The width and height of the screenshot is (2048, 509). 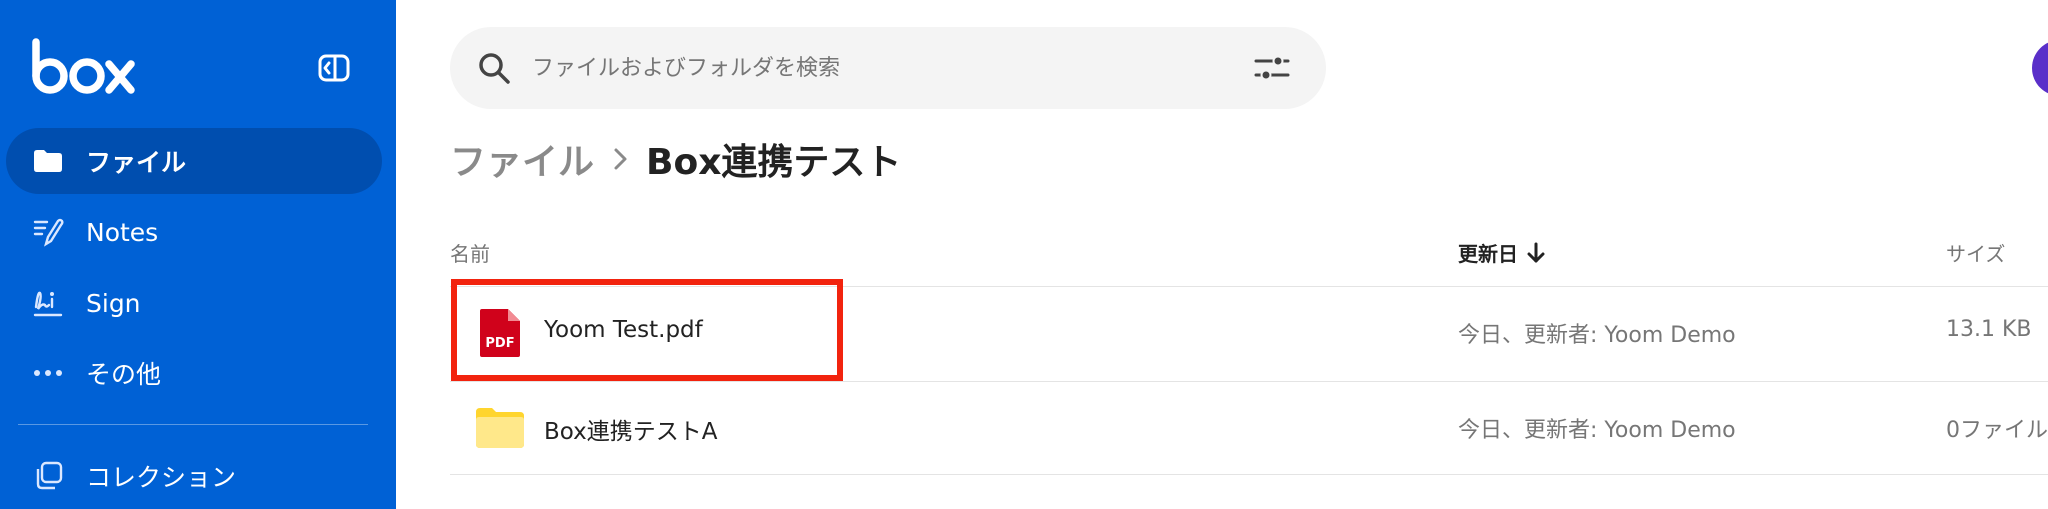 I want to click on sidebar-item-more: その他, so click(x=194, y=373).